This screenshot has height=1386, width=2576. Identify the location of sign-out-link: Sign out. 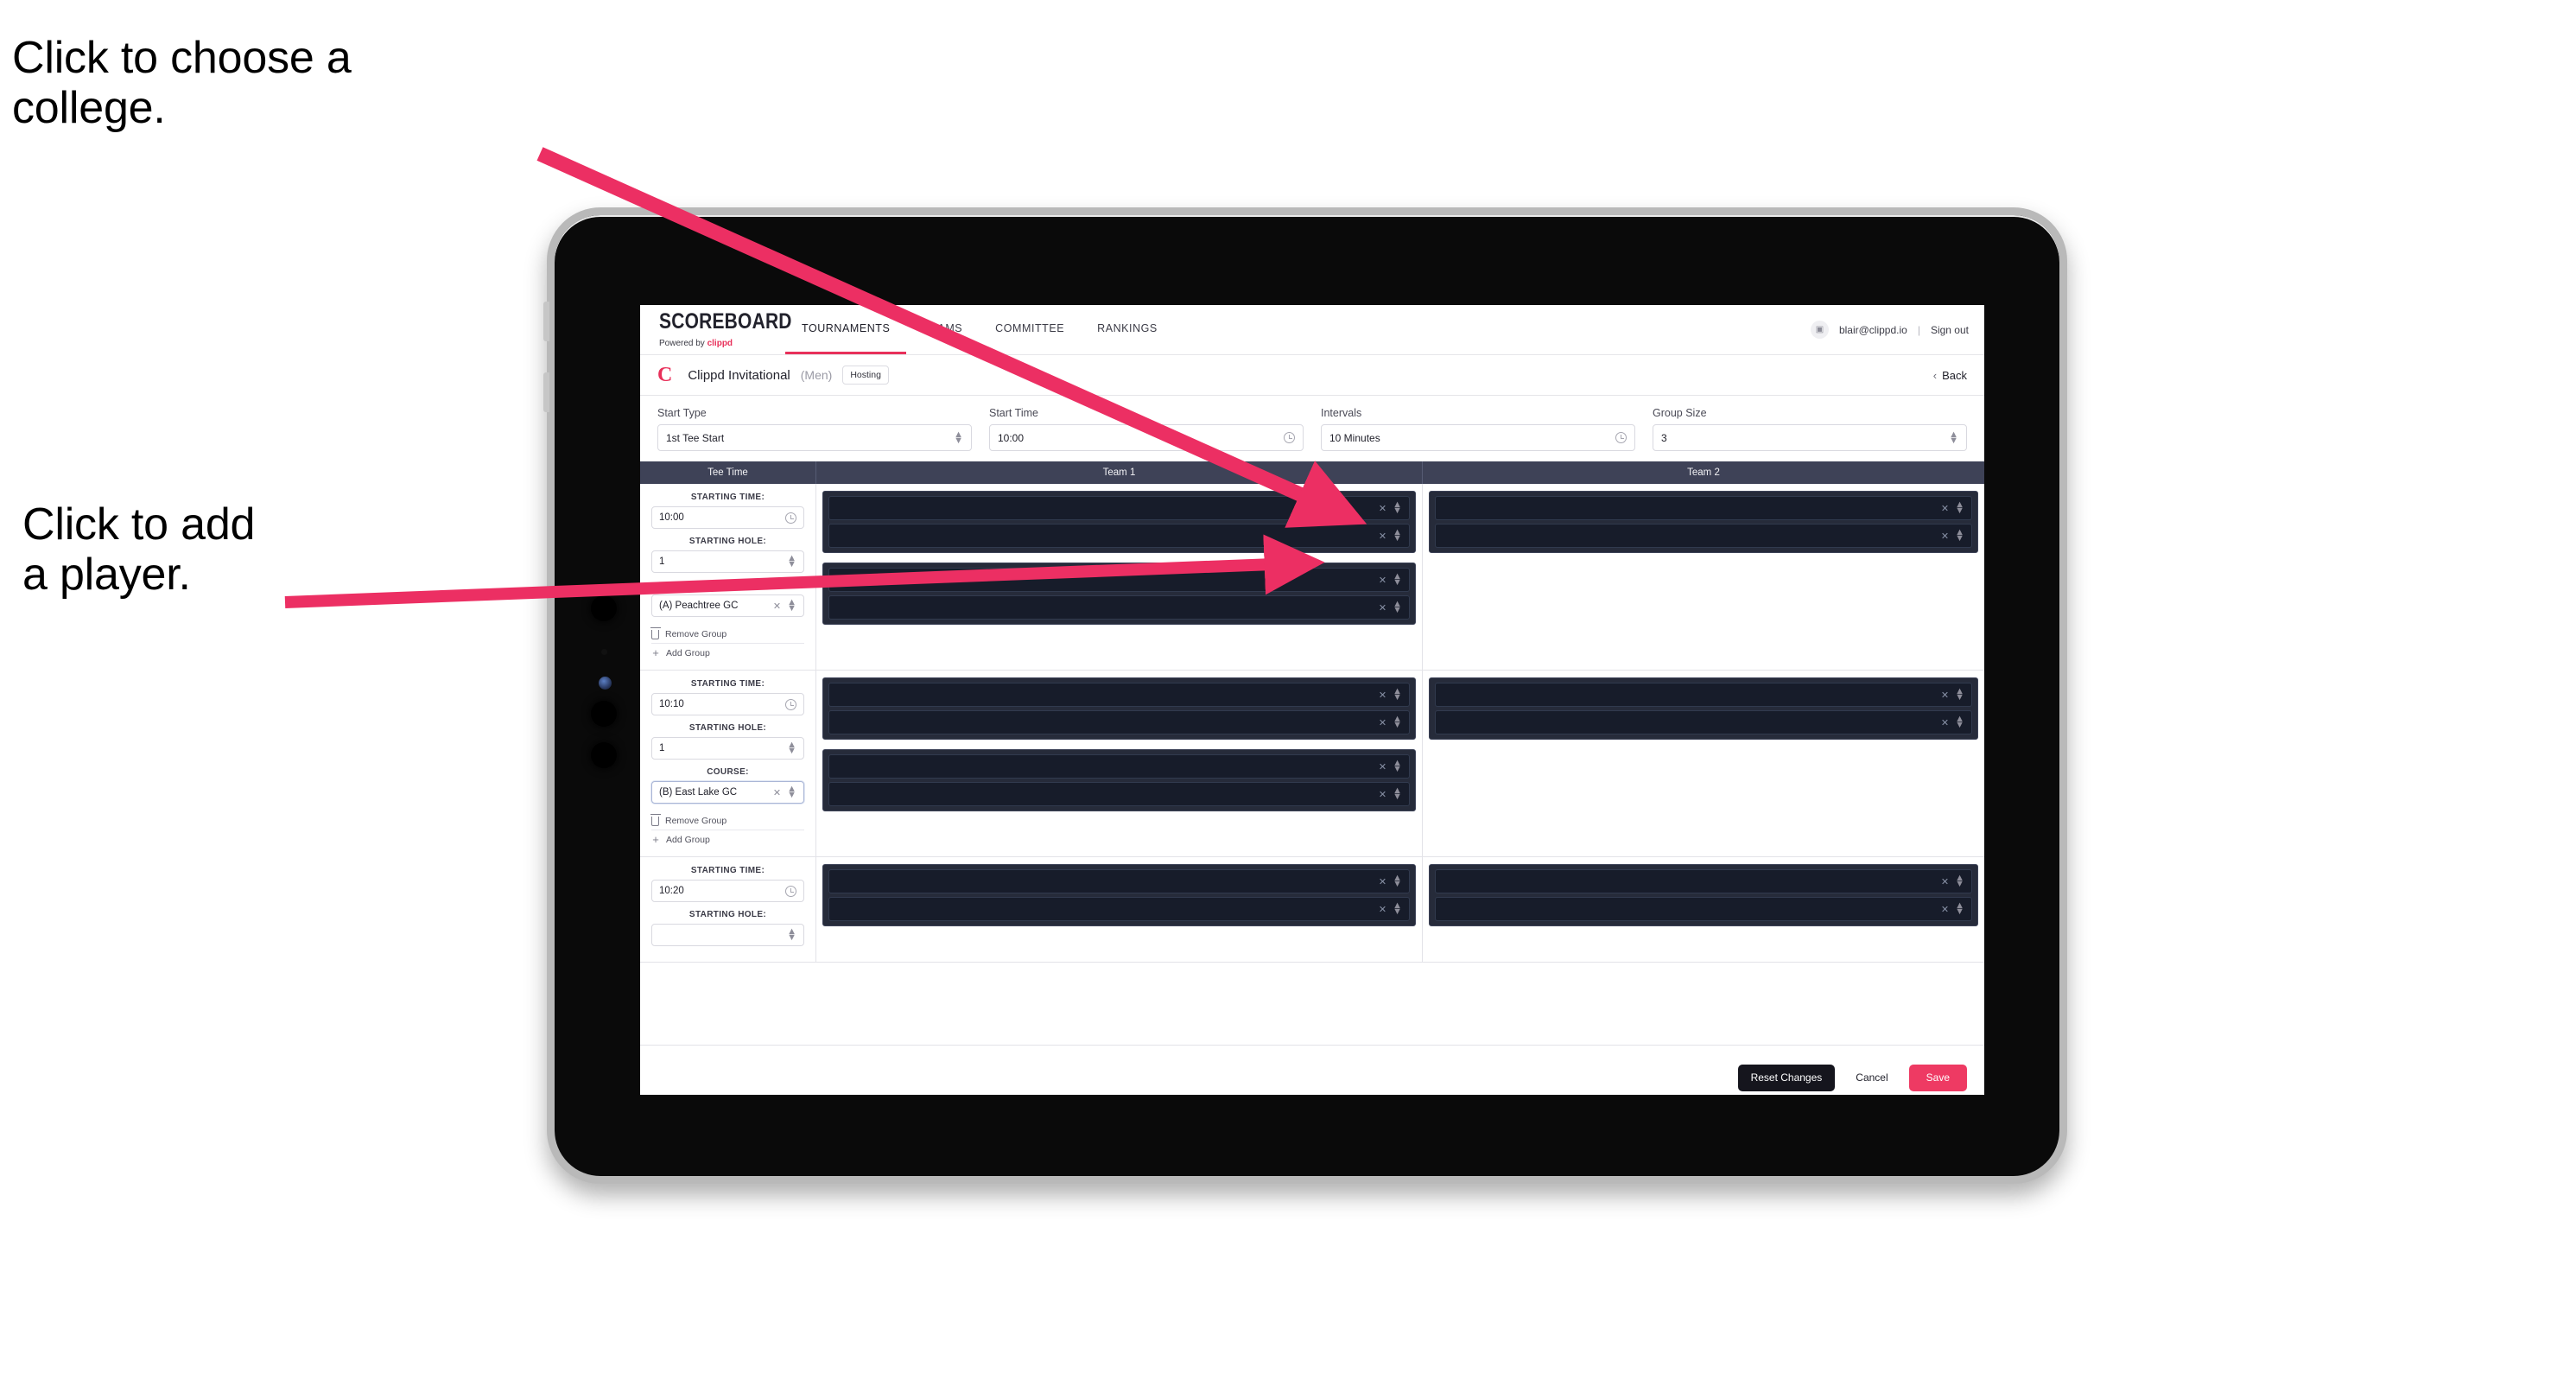
(1950, 330).